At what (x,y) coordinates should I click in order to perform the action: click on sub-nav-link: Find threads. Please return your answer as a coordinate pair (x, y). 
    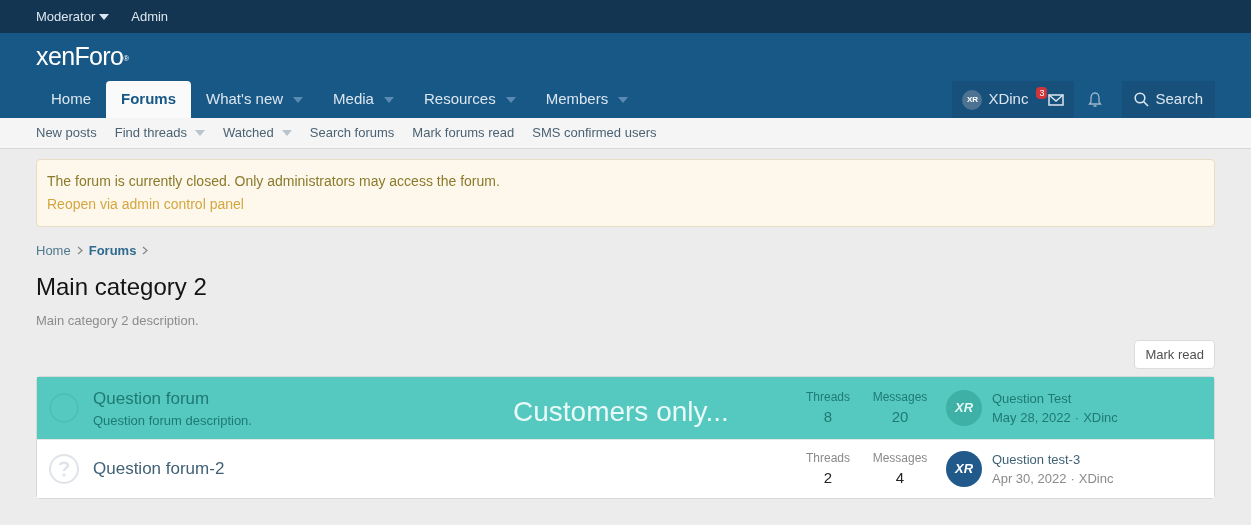
    Looking at the image, I should click on (159, 133).